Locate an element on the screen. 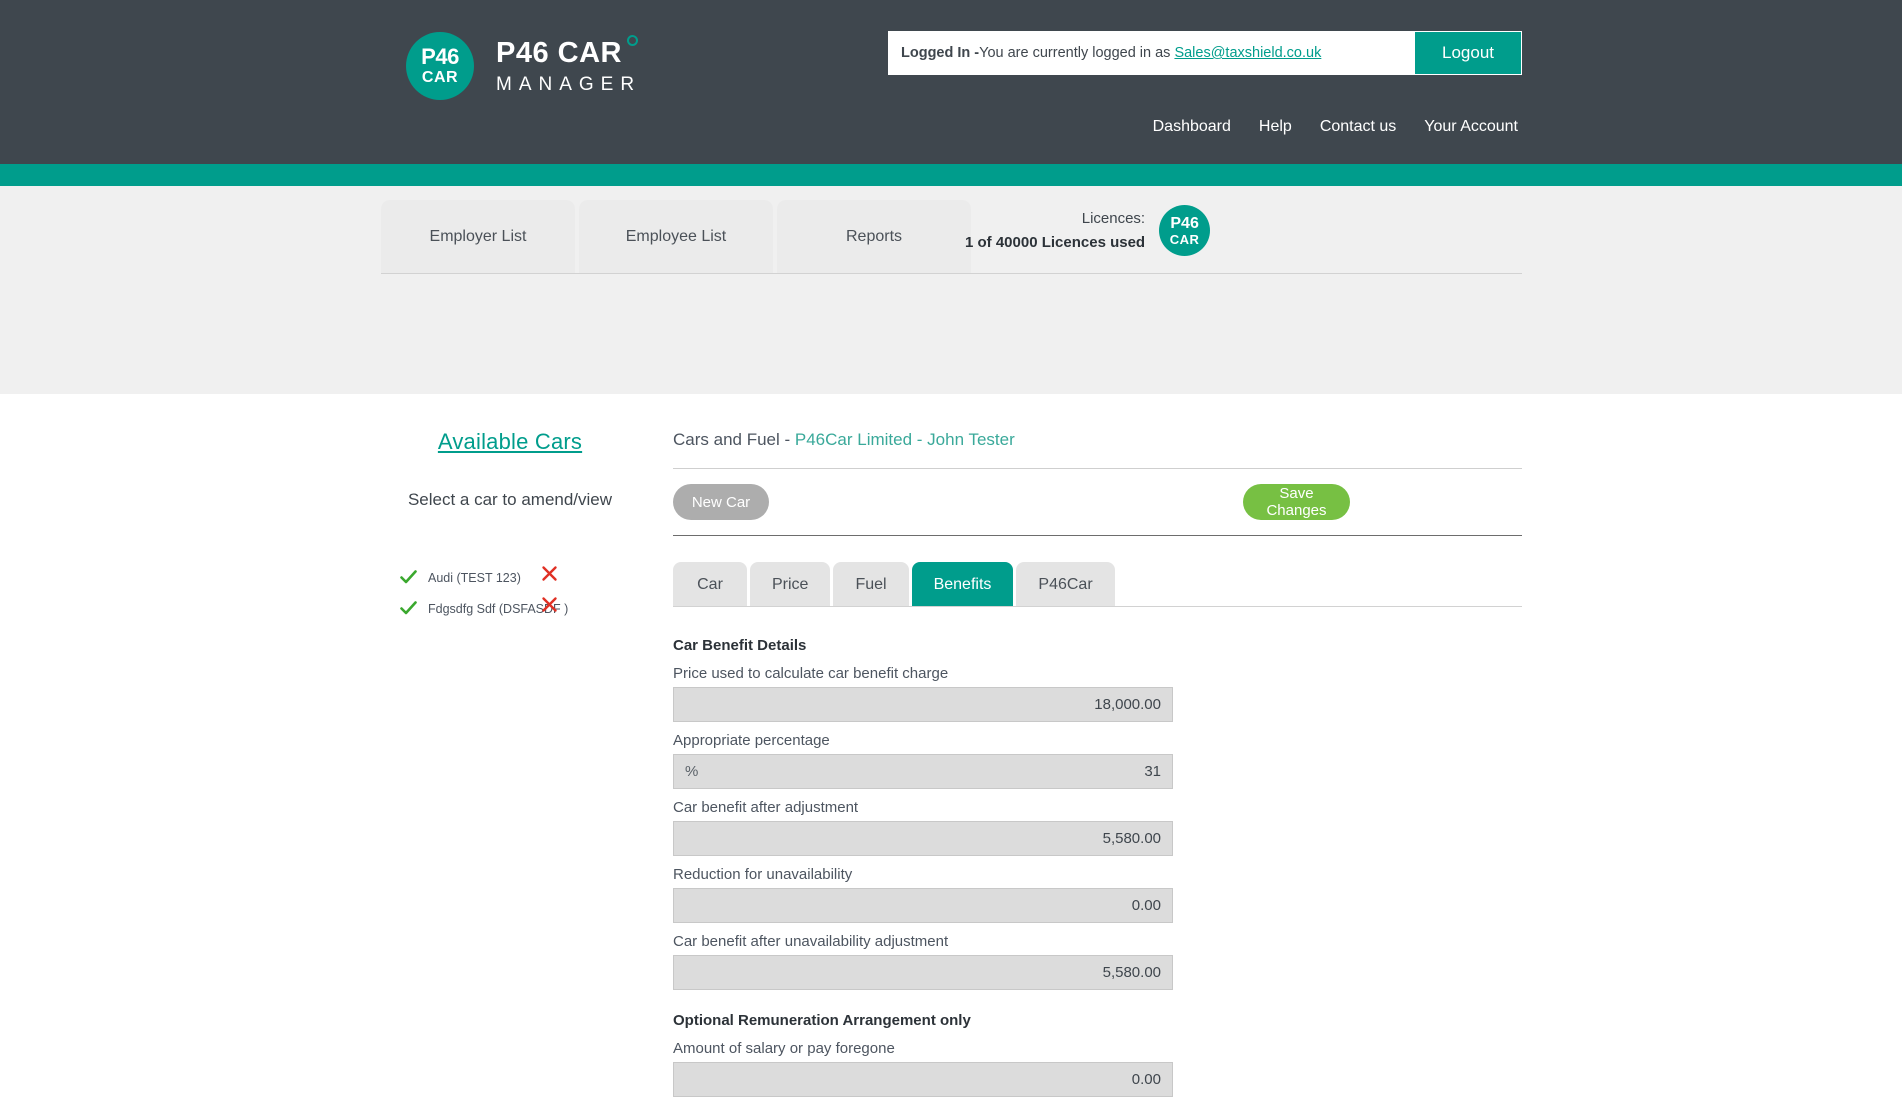 The width and height of the screenshot is (1902, 1107). car-list: Audi (TEST 123) Fdgsdfg Sdf (DSFASDF ) is located at coordinates (510, 593).